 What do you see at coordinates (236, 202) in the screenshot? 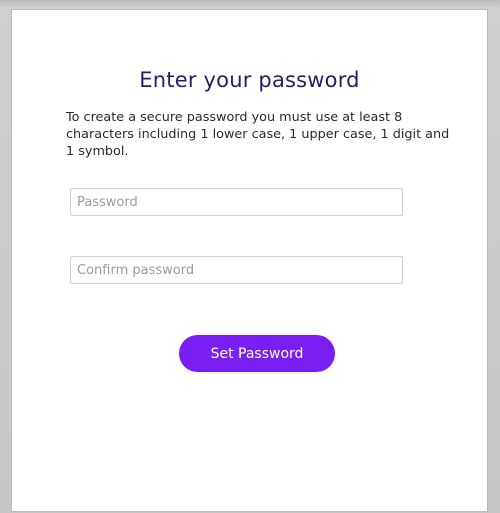
I see `password-input` at bounding box center [236, 202].